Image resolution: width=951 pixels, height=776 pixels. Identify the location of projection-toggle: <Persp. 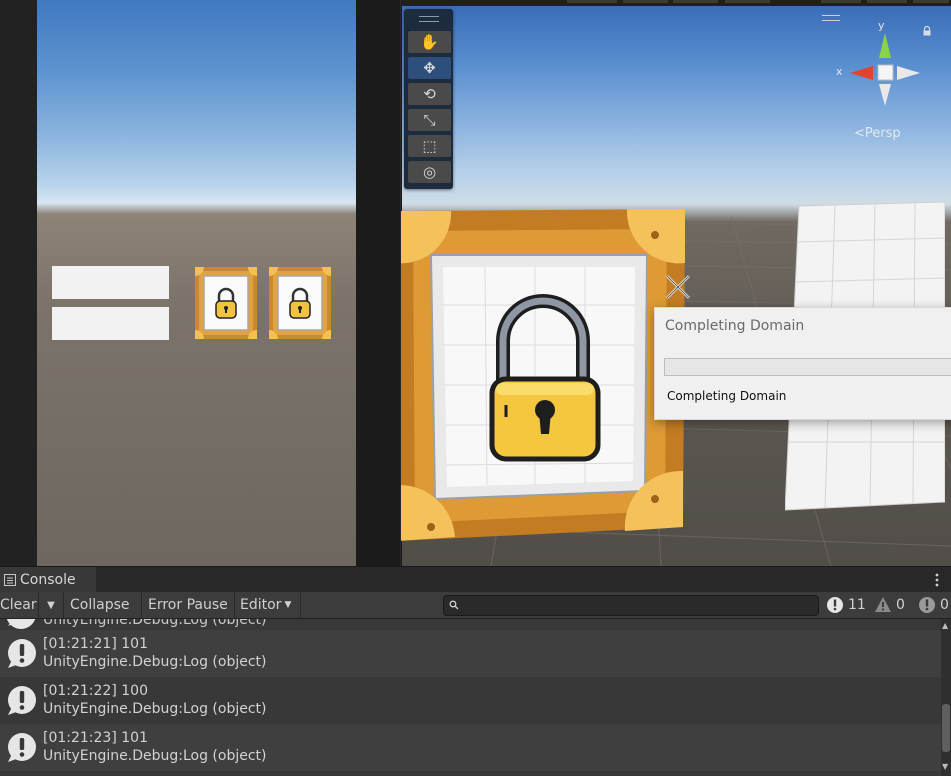
(877, 133).